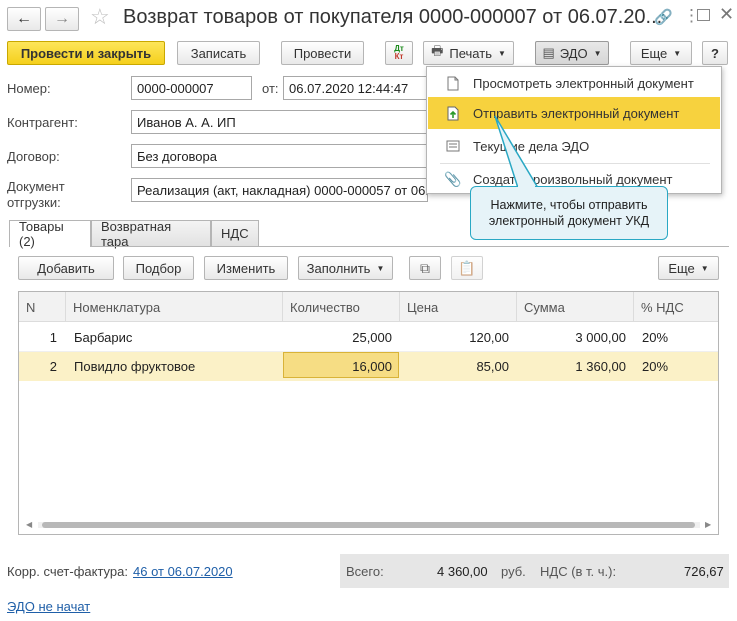  Describe the element at coordinates (48, 606) in the screenshot. I see `edo-status-link: ЭДО не начат` at that location.